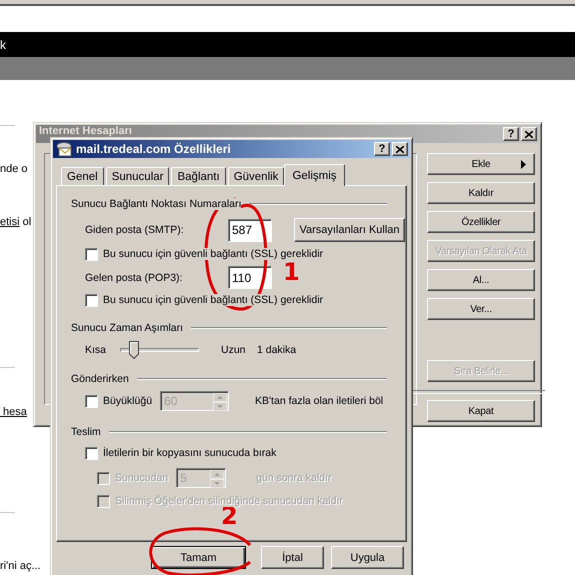 The height and width of the screenshot is (575, 575). I want to click on account-button: Ekle, so click(481, 164).